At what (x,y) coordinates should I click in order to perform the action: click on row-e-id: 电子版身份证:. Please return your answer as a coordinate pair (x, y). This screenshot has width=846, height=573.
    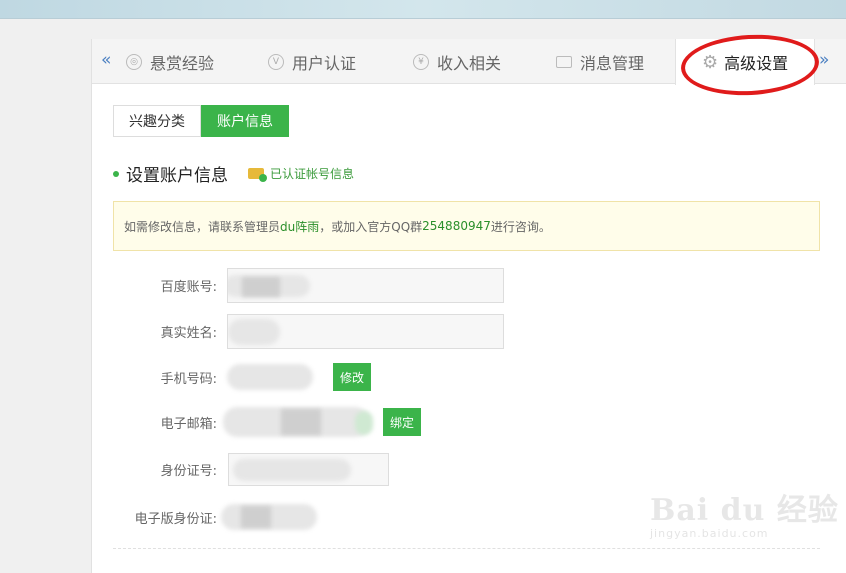
    Looking at the image, I should click on (206, 517).